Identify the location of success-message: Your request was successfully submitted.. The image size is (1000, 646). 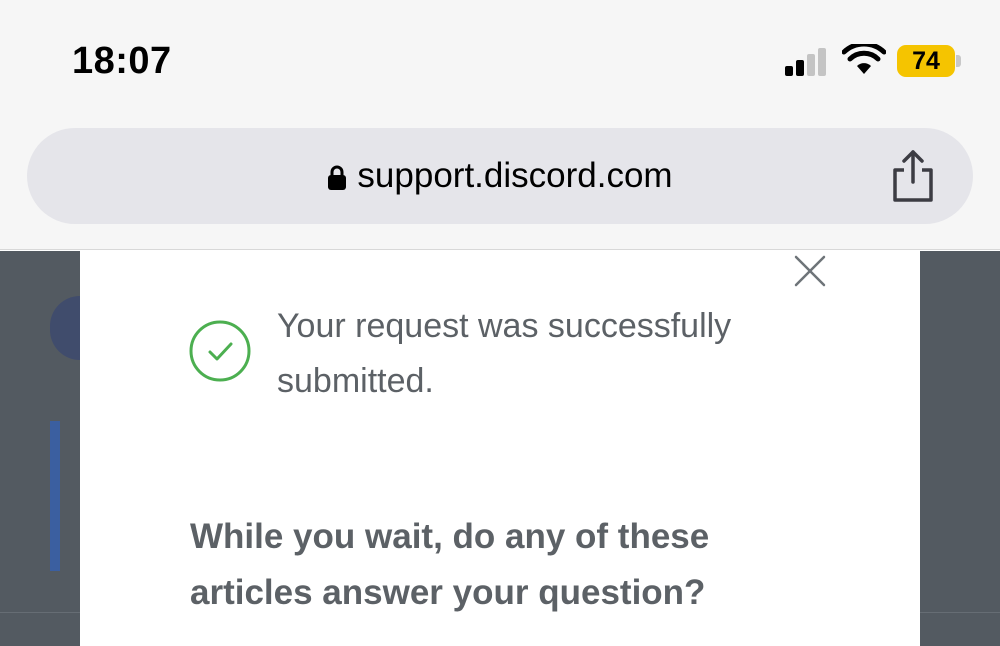
(504, 353).